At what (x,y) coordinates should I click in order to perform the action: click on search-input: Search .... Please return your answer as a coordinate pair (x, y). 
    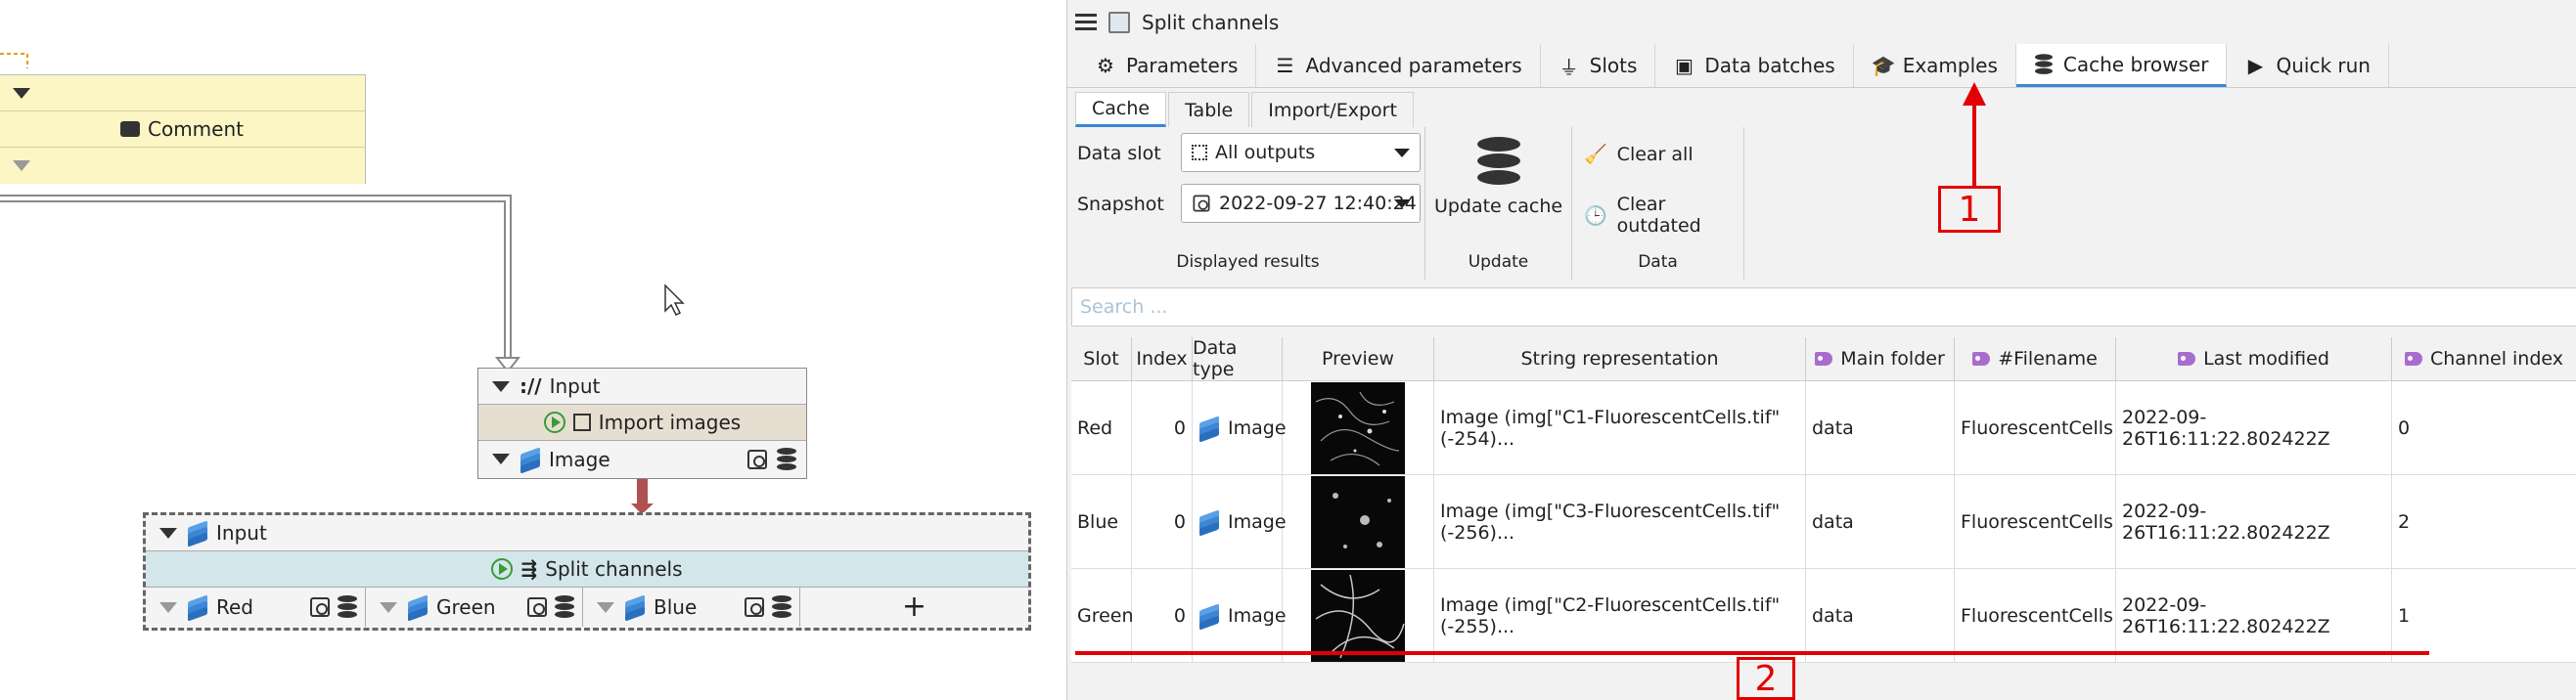
    Looking at the image, I should click on (1823, 307).